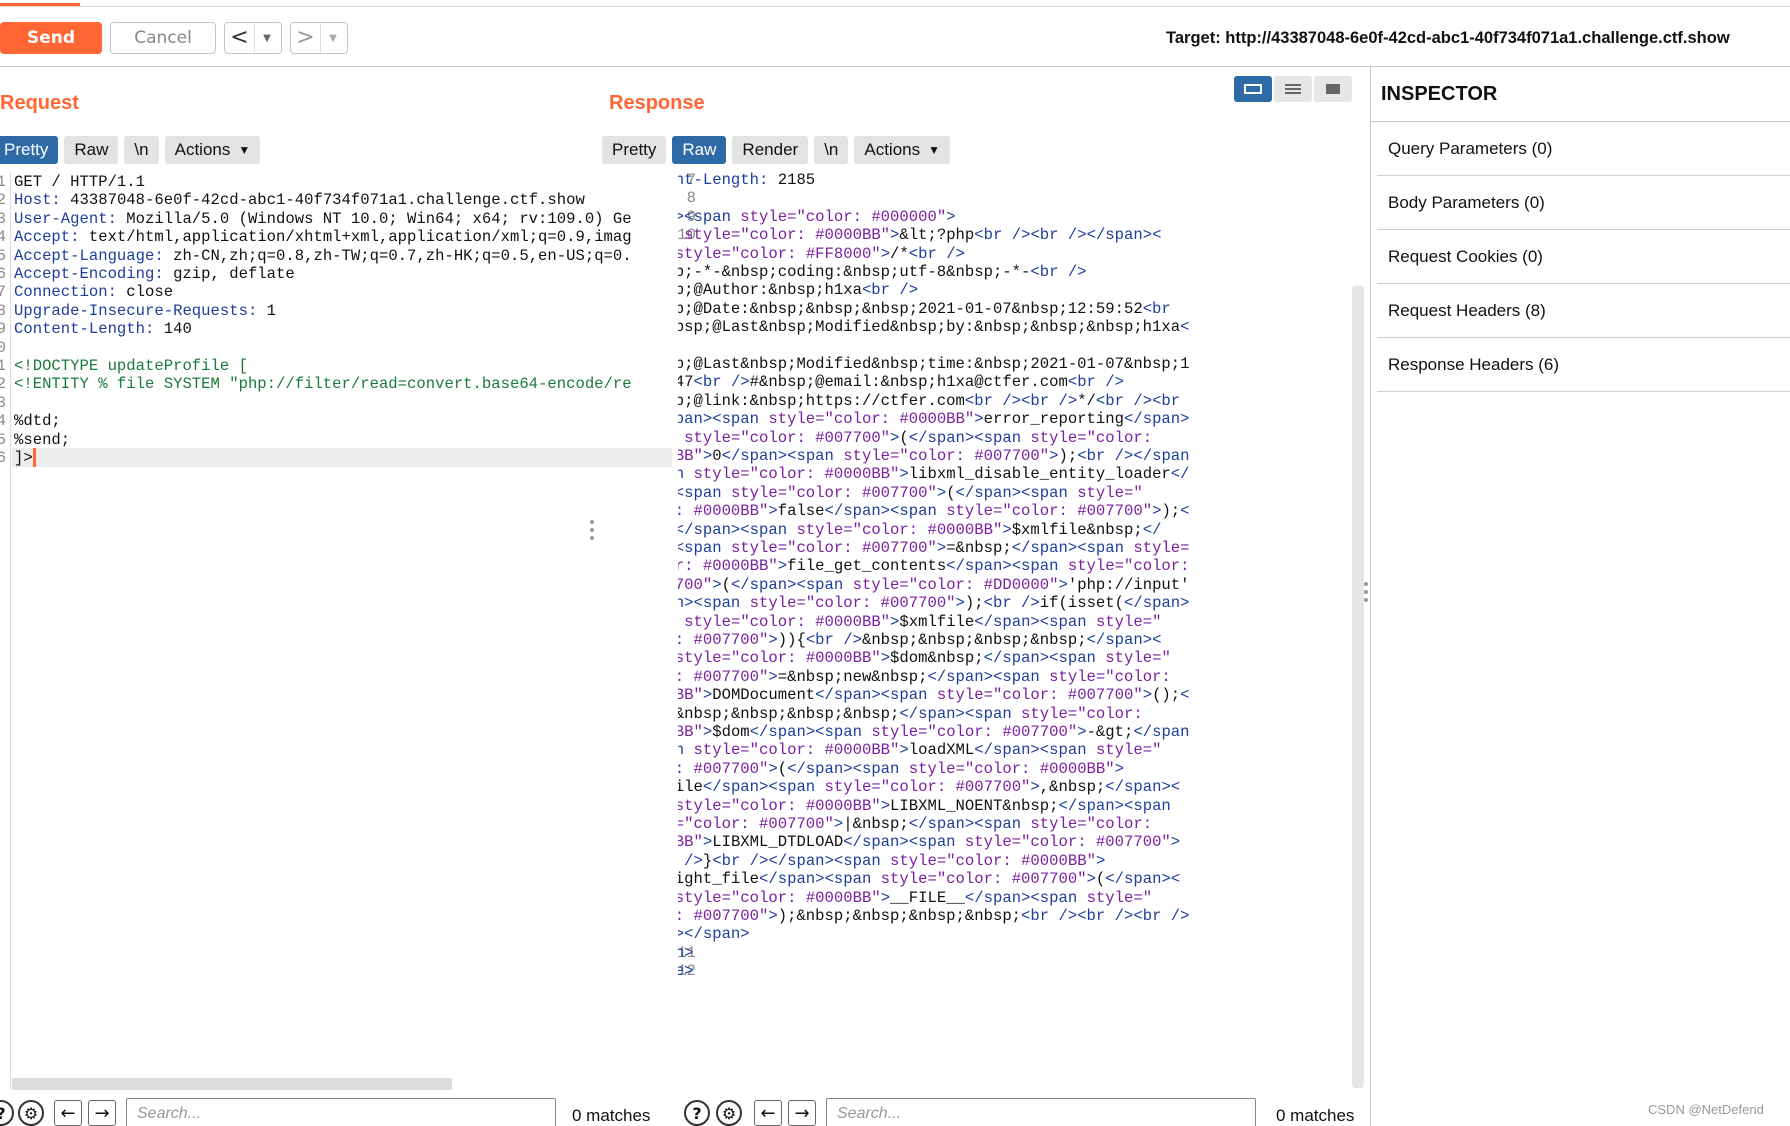 This screenshot has height=1126, width=1790. What do you see at coordinates (1253, 89) in the screenshot?
I see `layout-side-by-side-button` at bounding box center [1253, 89].